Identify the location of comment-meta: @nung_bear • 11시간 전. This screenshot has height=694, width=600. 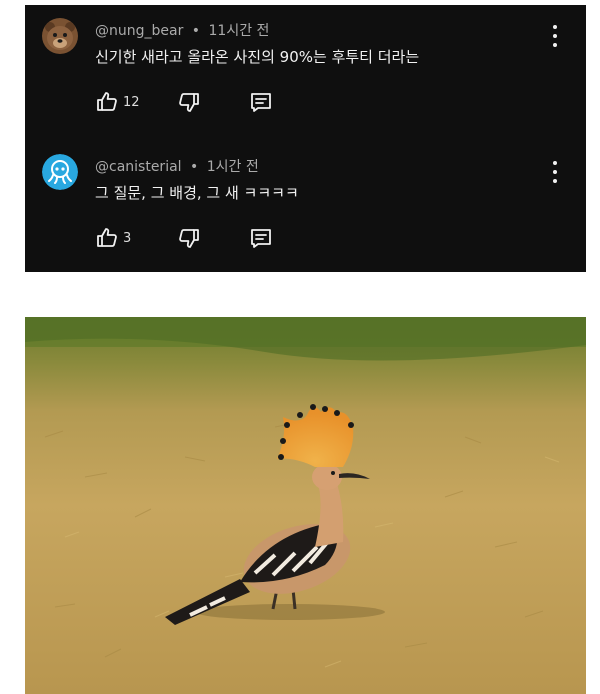
(182, 30).